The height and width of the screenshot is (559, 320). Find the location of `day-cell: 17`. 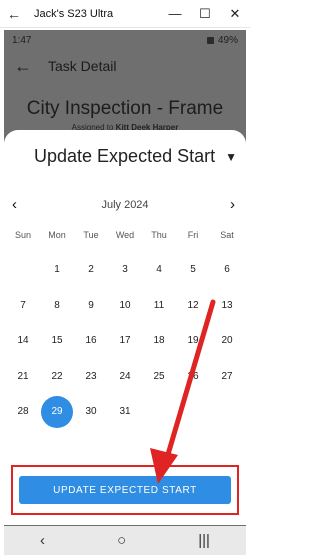

day-cell: 17 is located at coordinates (125, 341).